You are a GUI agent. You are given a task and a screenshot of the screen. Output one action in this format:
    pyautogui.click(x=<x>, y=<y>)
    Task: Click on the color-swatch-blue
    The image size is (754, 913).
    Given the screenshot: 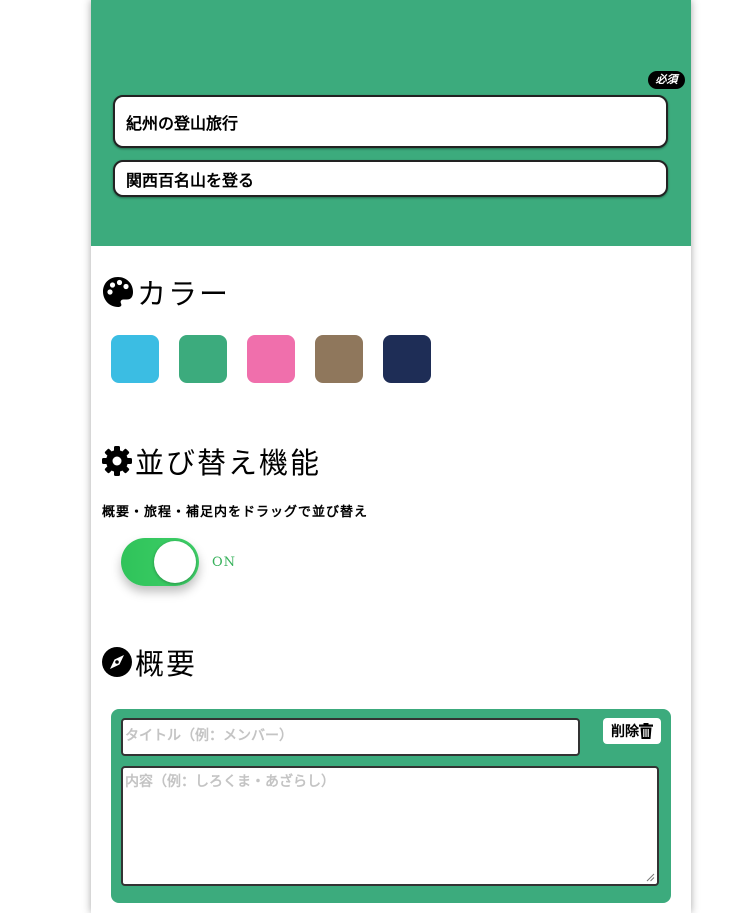 What is the action you would take?
    pyautogui.click(x=135, y=359)
    